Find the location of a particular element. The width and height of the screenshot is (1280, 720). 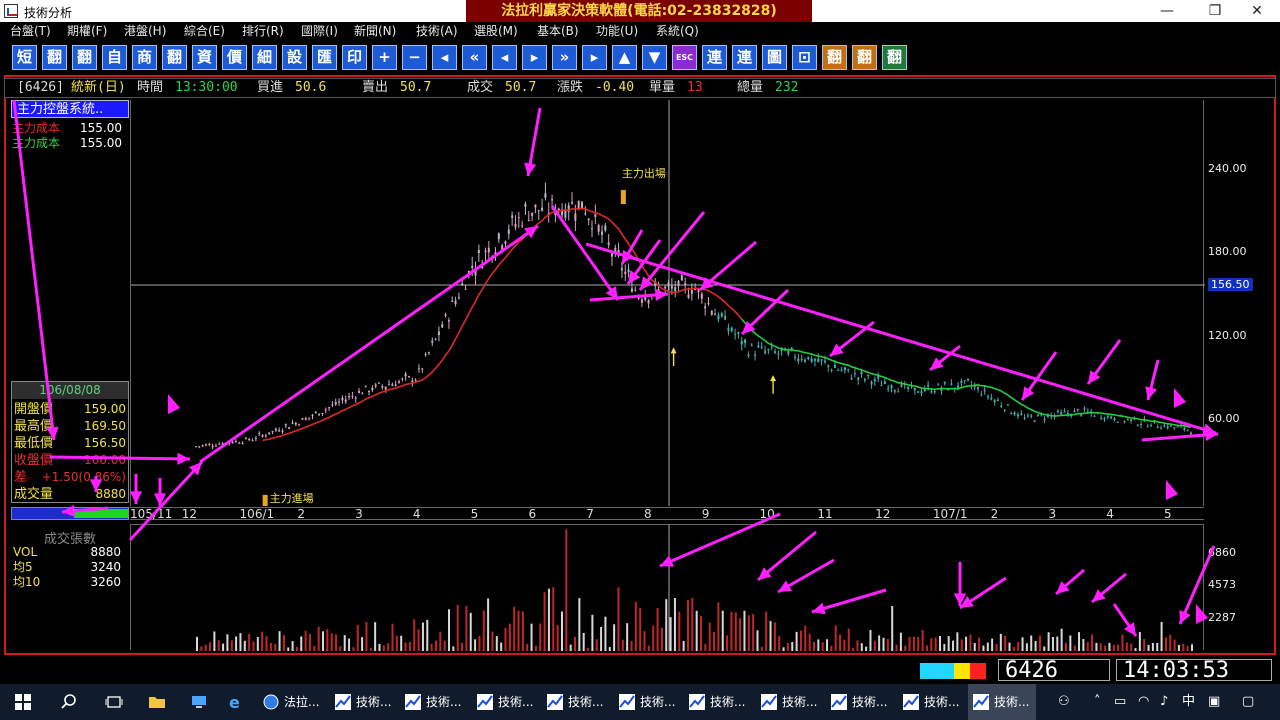

toolbar-button-30: 翻 is located at coordinates (894, 57).